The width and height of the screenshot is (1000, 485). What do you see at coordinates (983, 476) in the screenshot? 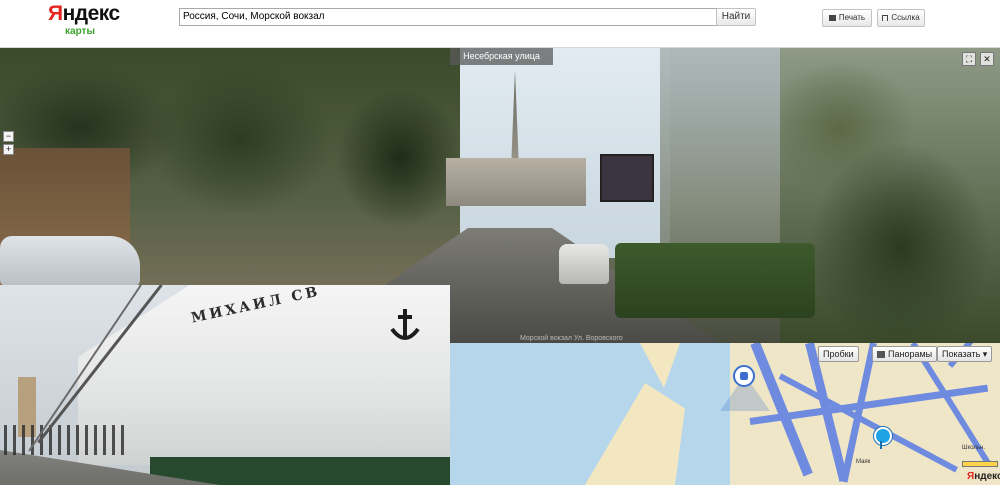
I see `map-yandex-logo: Яндекс` at bounding box center [983, 476].